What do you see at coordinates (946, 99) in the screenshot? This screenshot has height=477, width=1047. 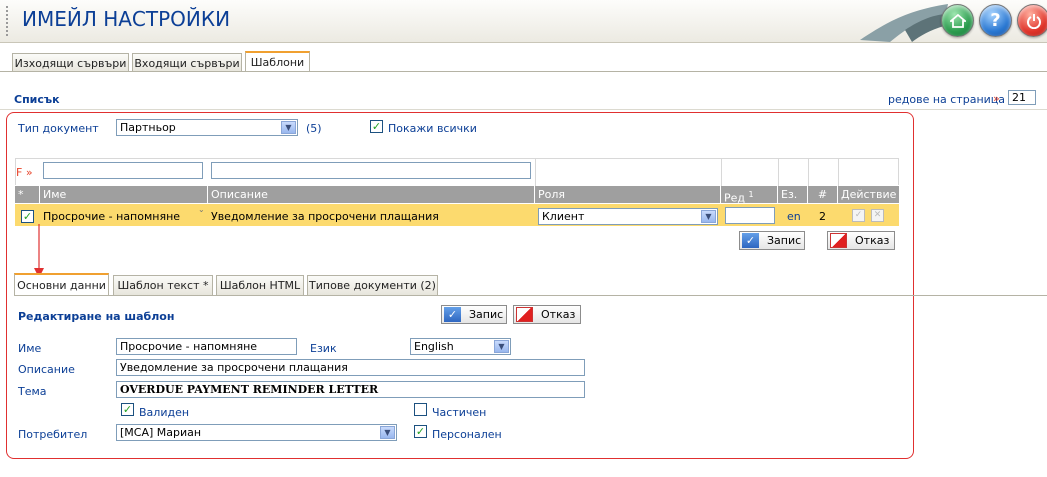 I see `rows-per-page-label: редове на страница` at bounding box center [946, 99].